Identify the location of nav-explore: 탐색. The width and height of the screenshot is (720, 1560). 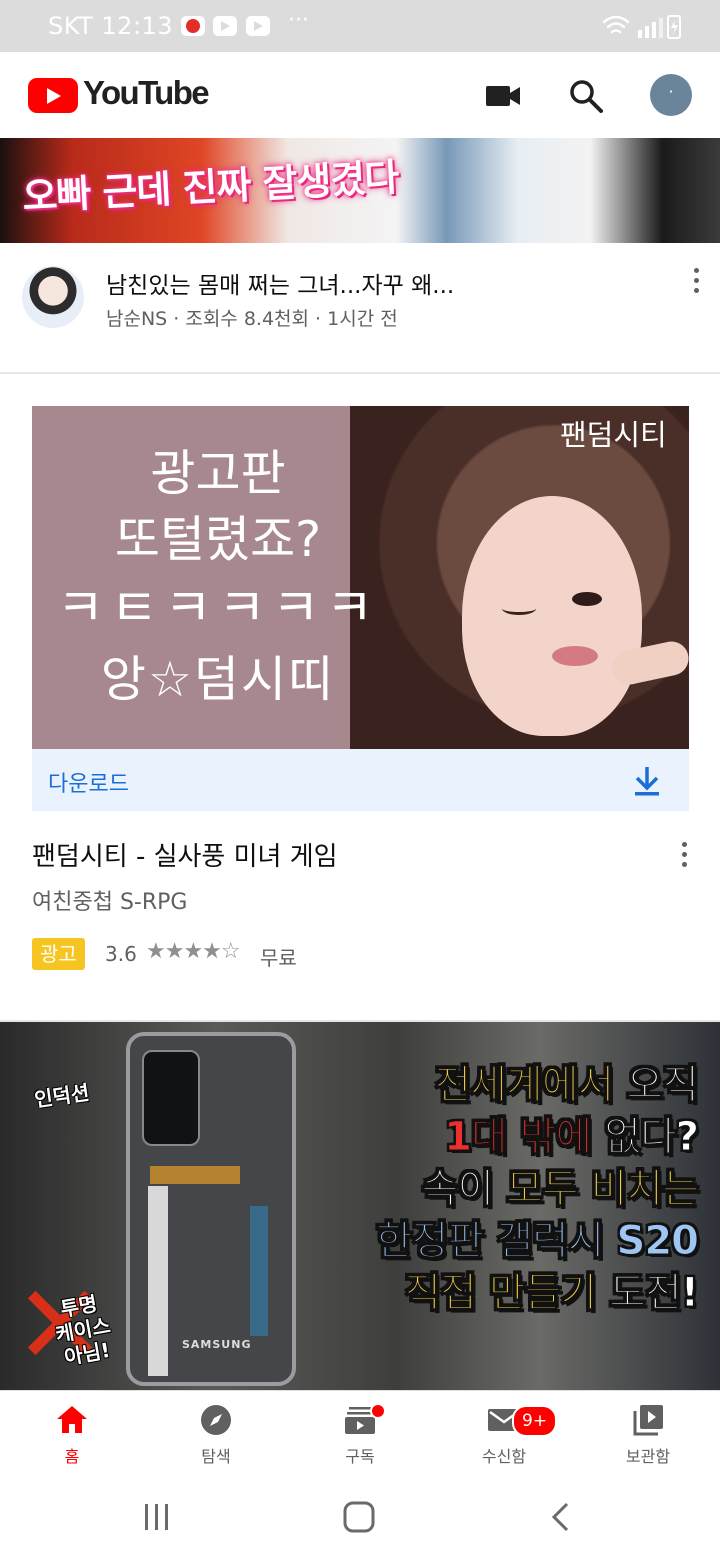
(216, 1433).